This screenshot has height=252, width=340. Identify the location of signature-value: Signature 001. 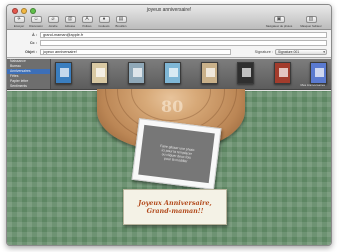
(289, 52).